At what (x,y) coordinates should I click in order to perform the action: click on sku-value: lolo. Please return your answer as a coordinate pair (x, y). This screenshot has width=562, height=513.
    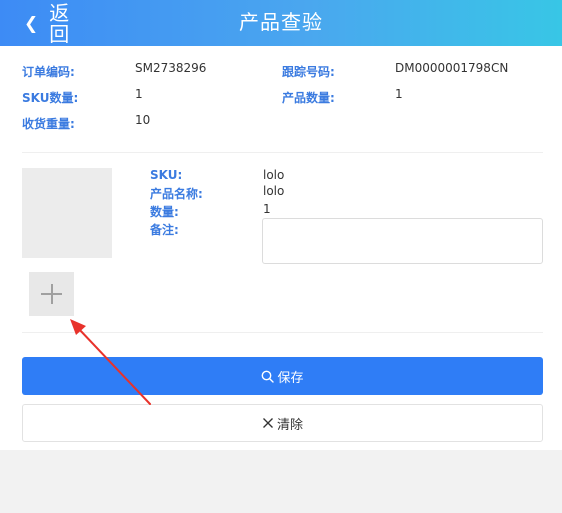
    Looking at the image, I should click on (274, 175).